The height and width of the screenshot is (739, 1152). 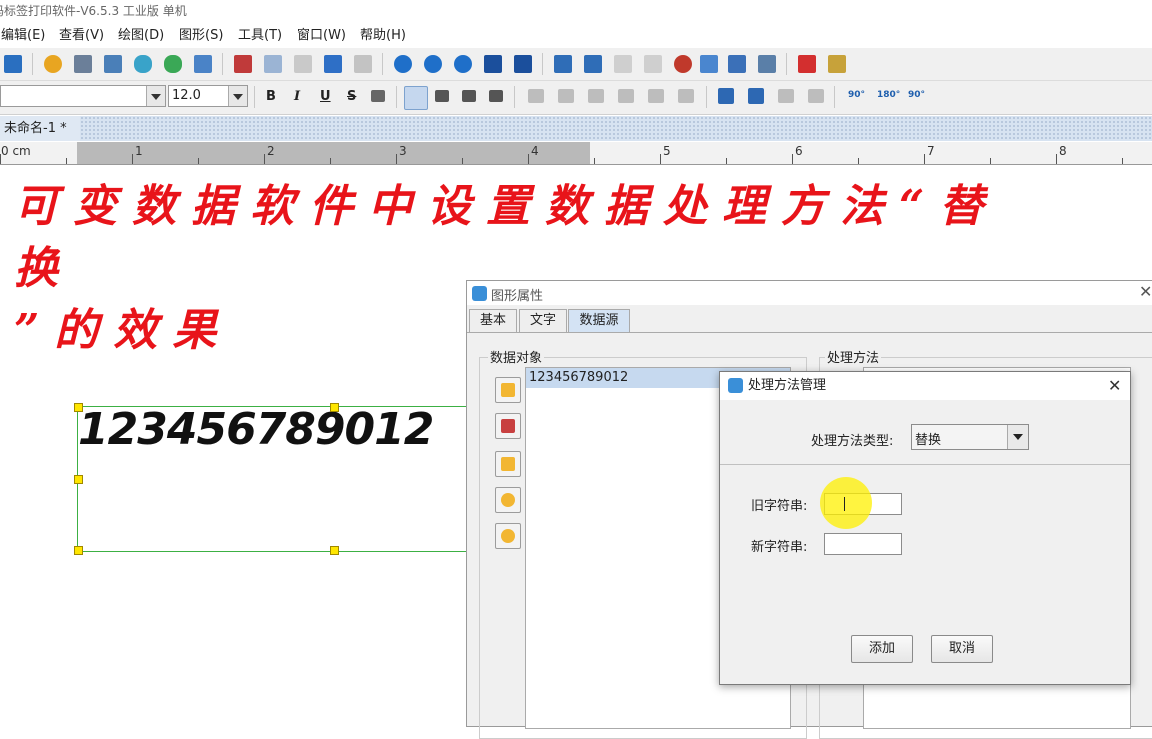 I want to click on layer-icon, so click(x=709, y=64).